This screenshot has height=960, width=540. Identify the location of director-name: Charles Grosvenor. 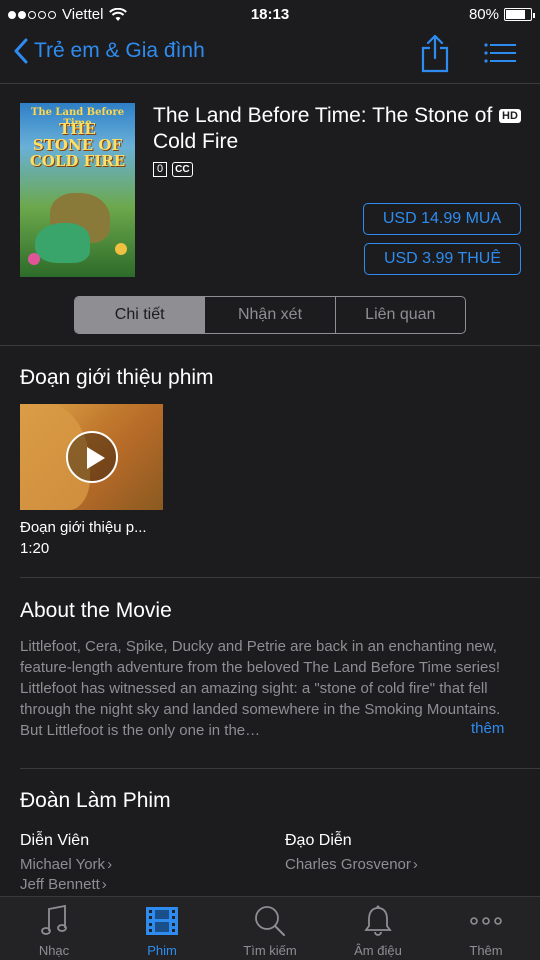
(348, 864).